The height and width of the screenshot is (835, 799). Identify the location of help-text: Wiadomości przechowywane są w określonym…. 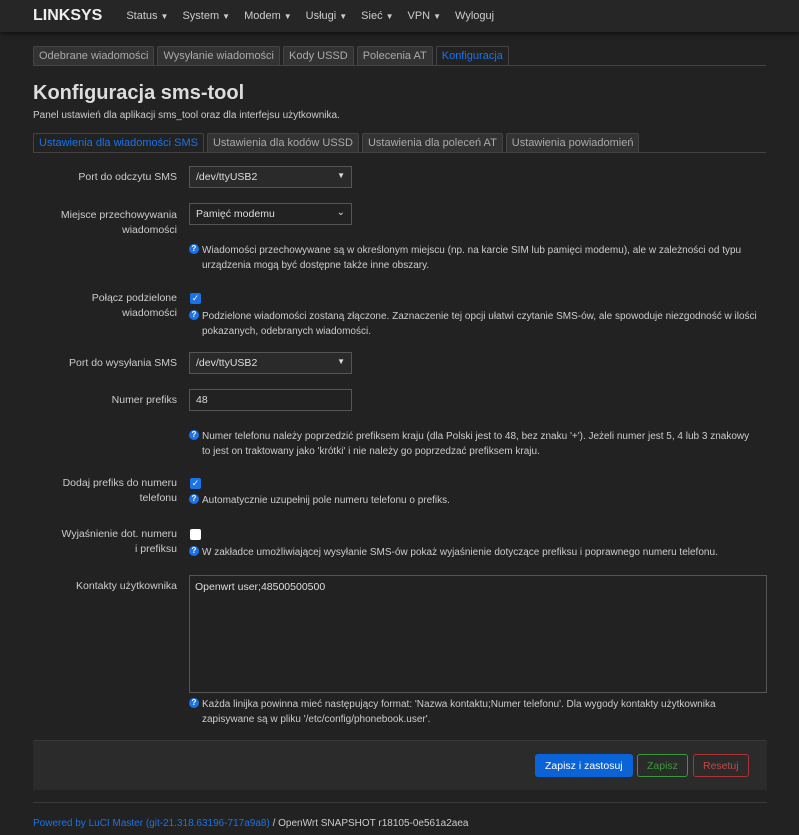
(472, 258).